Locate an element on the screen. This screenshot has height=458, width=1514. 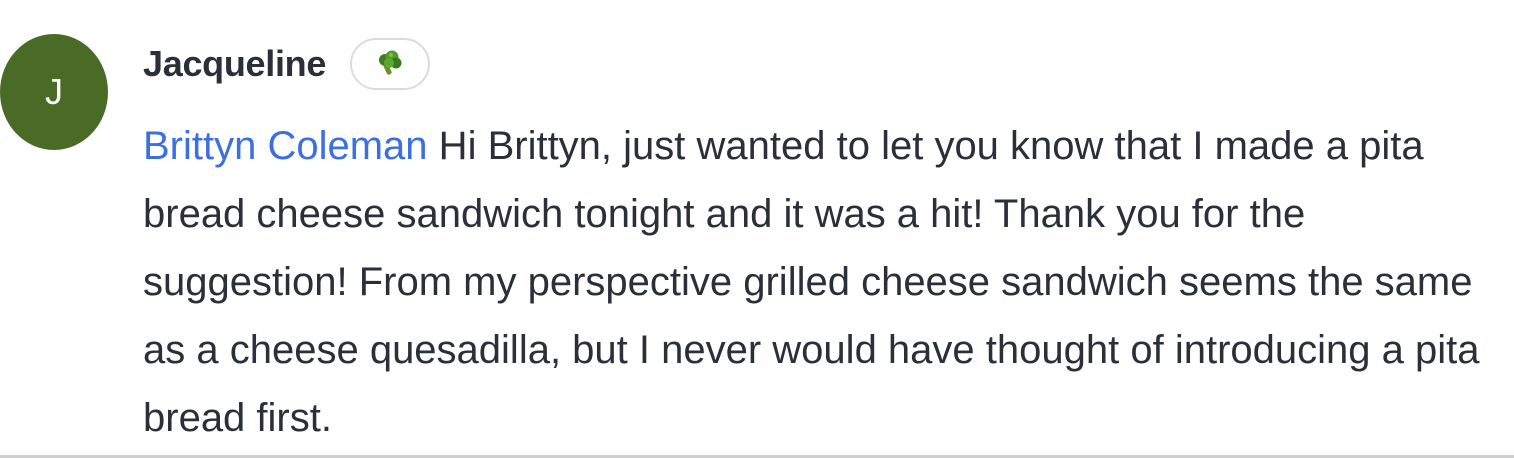
user-badge is located at coordinates (390, 64).